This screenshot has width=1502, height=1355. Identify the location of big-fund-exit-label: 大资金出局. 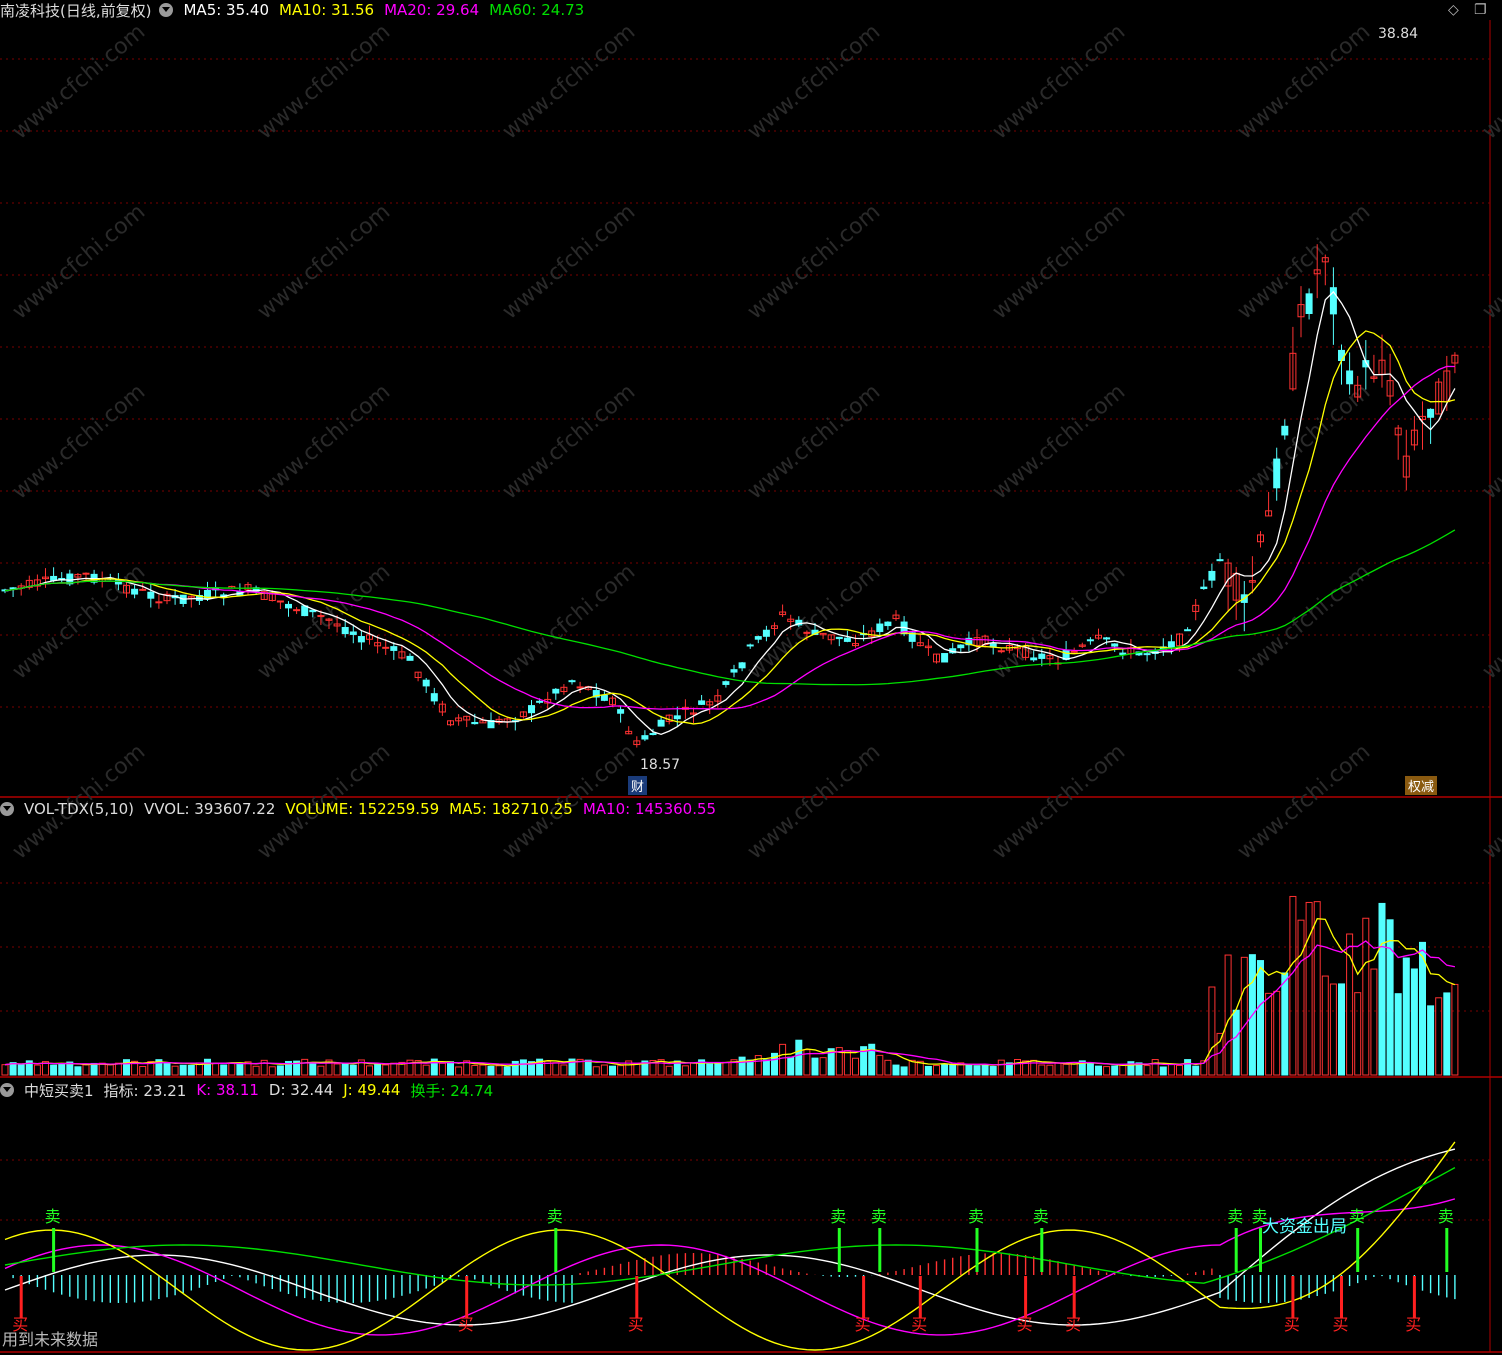
(1304, 1227).